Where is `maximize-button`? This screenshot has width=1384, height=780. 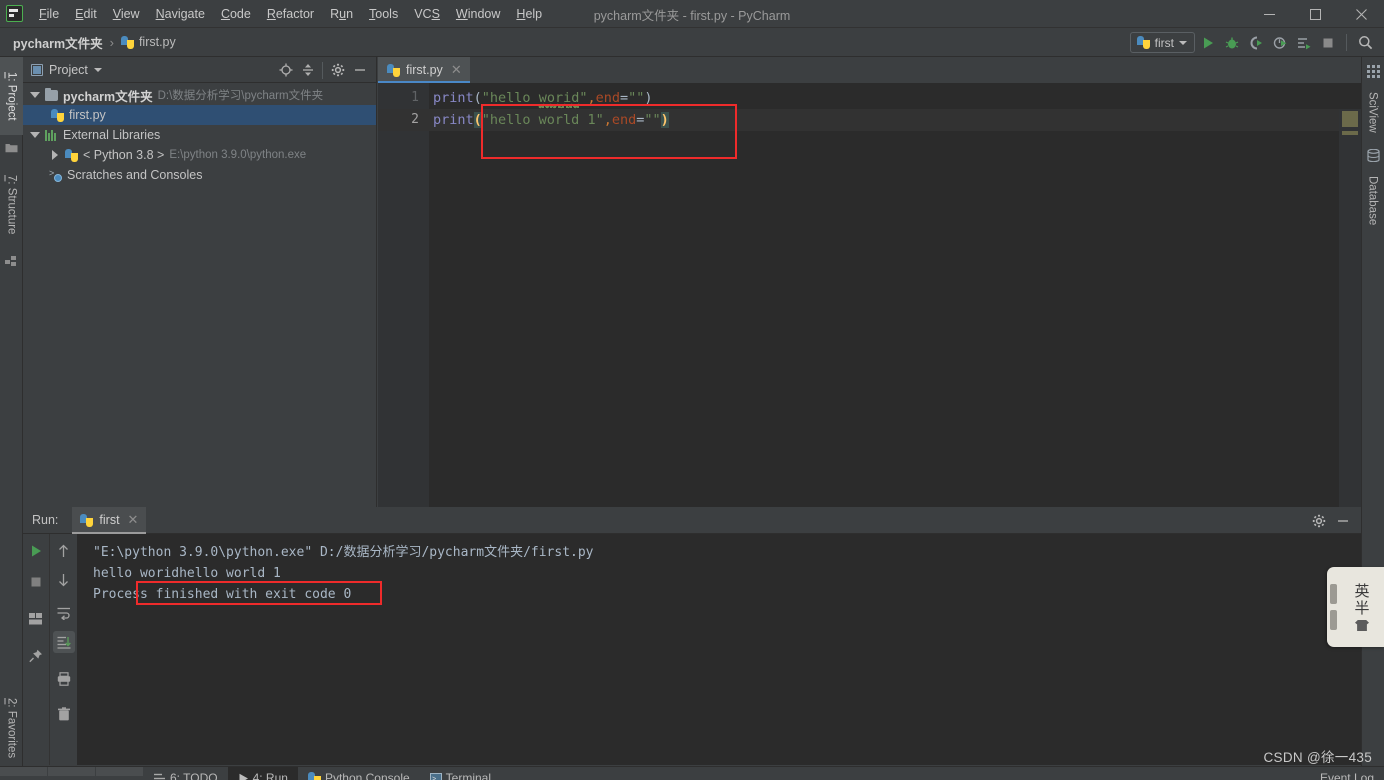
maximize-button is located at coordinates (1315, 14).